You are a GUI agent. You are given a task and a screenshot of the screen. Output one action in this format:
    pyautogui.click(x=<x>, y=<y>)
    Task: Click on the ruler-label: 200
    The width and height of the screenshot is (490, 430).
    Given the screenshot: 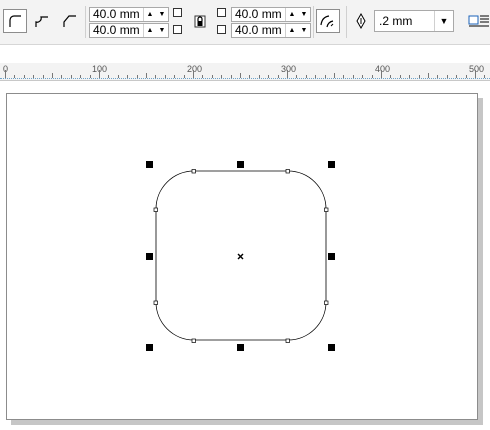 What is the action you would take?
    pyautogui.click(x=195, y=69)
    